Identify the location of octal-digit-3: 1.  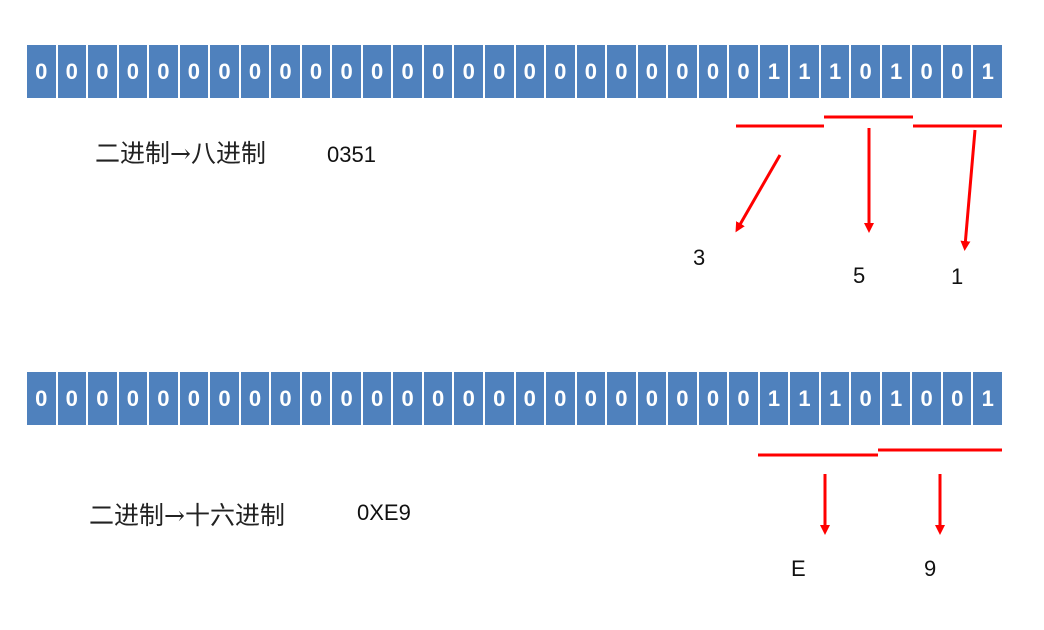
(957, 276).